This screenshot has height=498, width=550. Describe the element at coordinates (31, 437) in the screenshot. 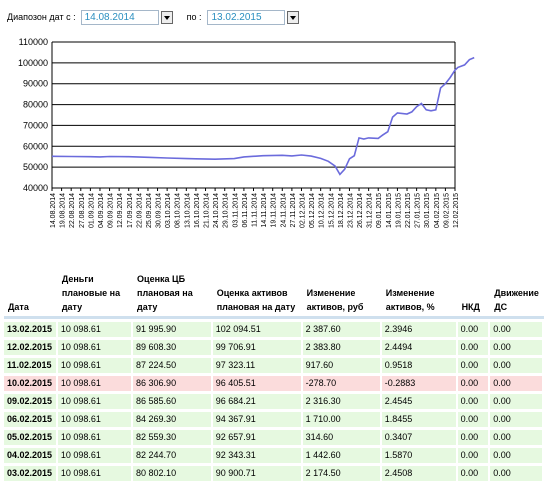

I see `table-cell: 05.02.2015` at that location.